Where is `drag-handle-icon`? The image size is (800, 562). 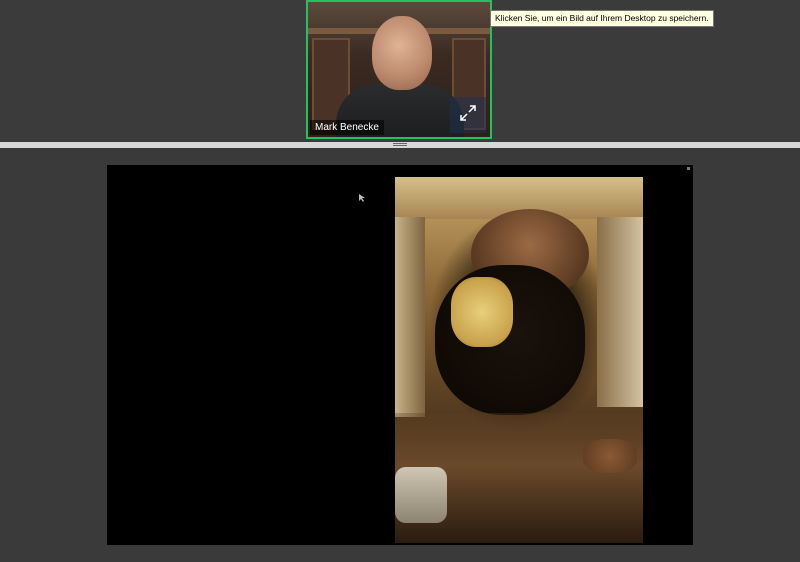 drag-handle-icon is located at coordinates (400, 145).